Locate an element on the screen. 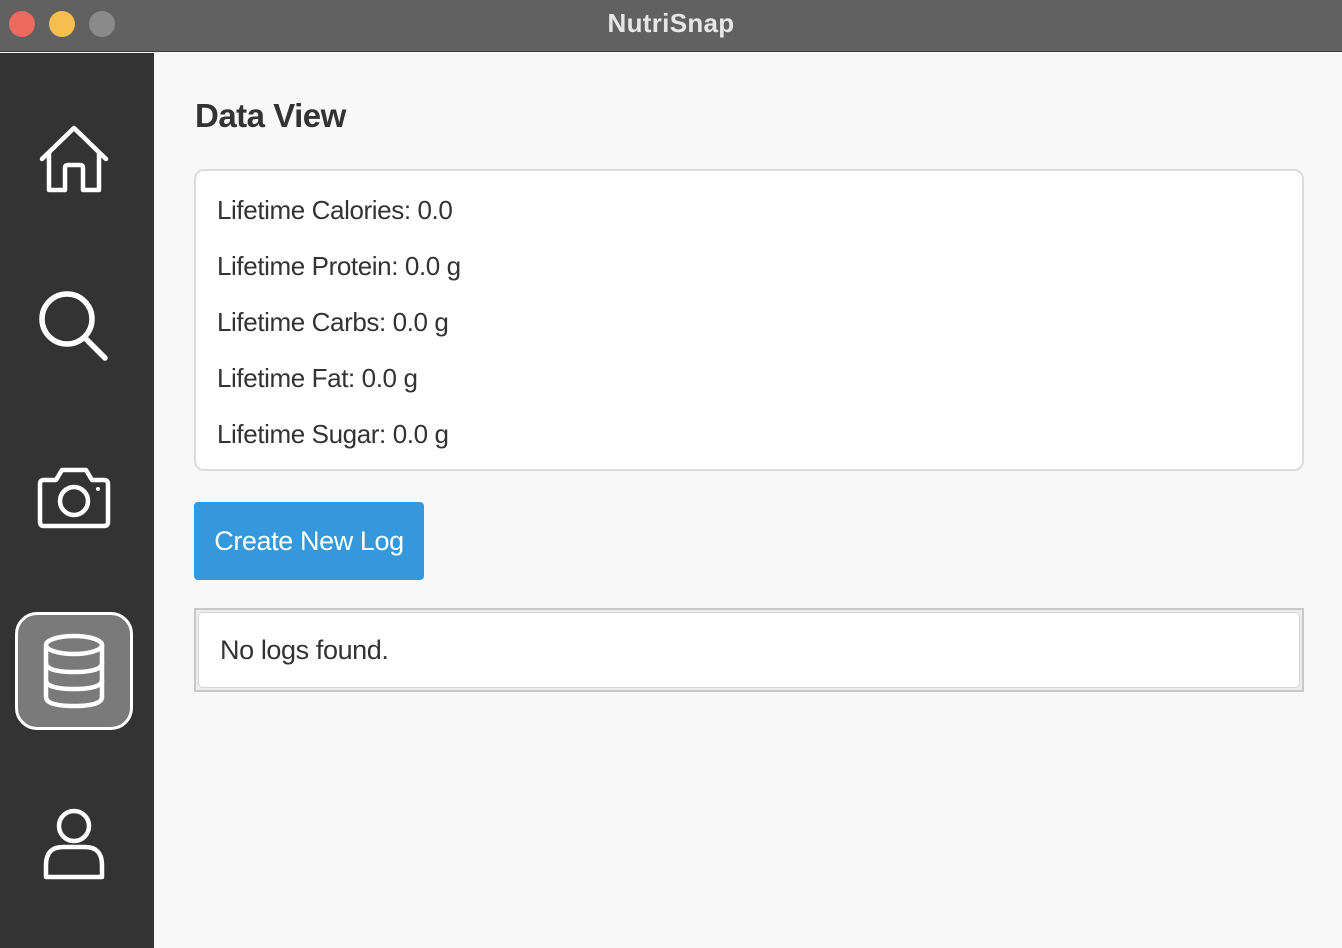 Image resolution: width=1342 pixels, height=948 pixels. home-icon is located at coordinates (74, 159).